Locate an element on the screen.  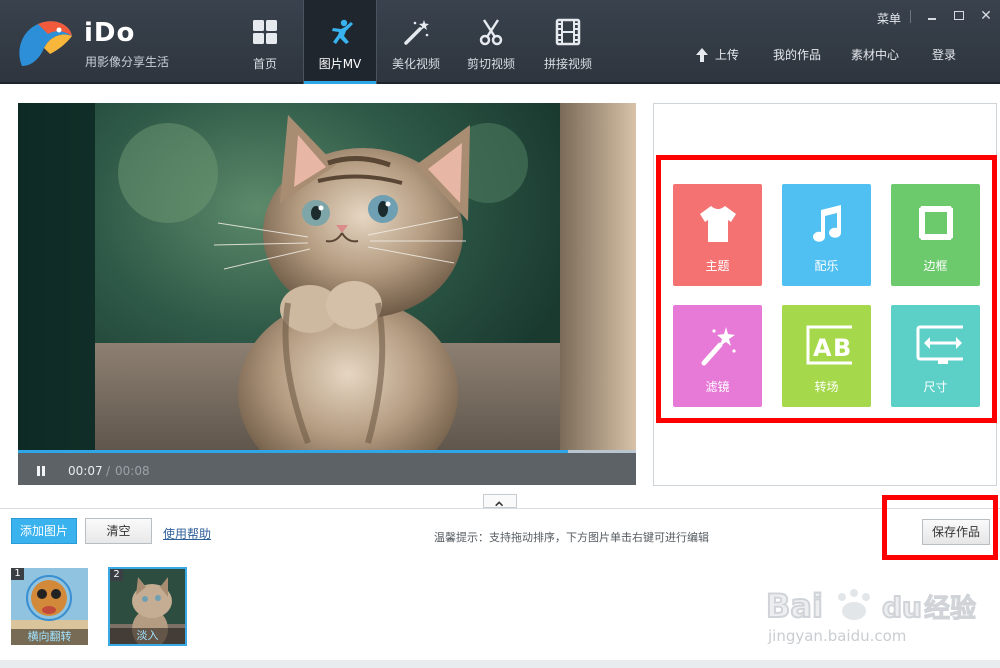
thumbnail-caption: 淡入 is located at coordinates (147, 636).